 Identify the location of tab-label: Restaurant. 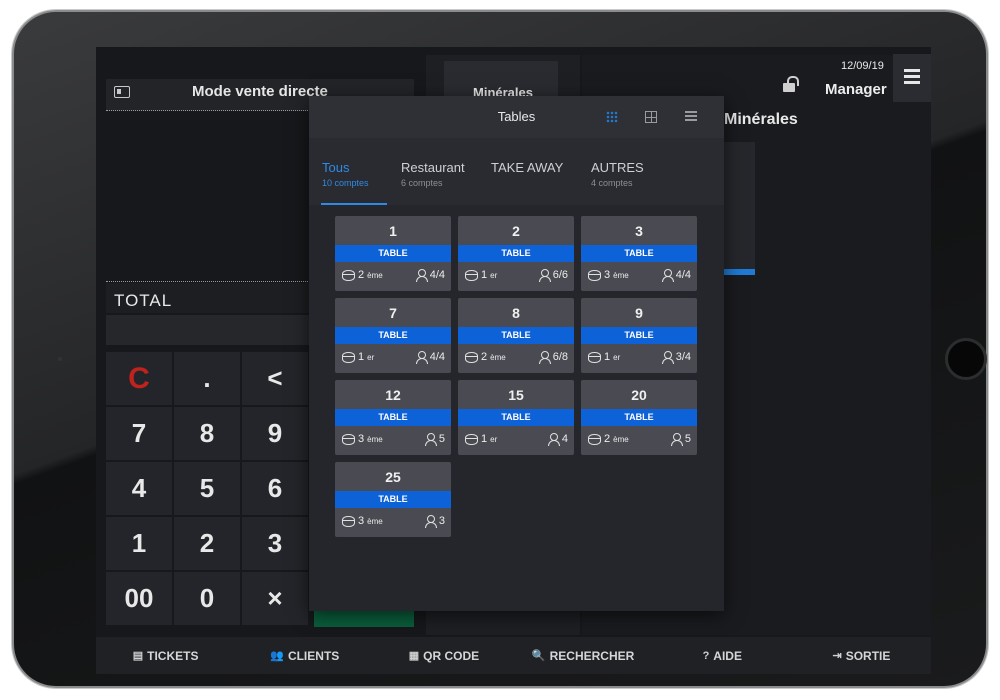
(433, 167).